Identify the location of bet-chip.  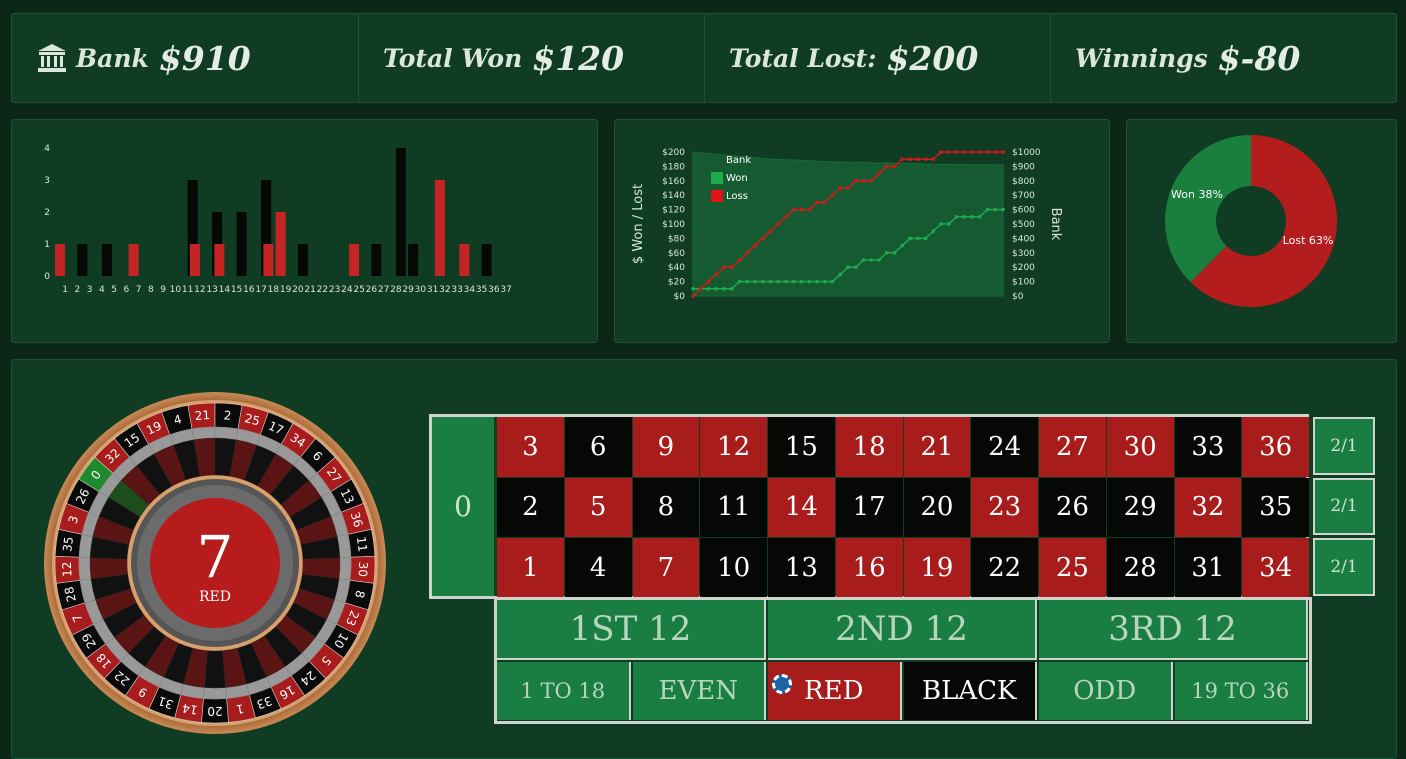
(782, 684).